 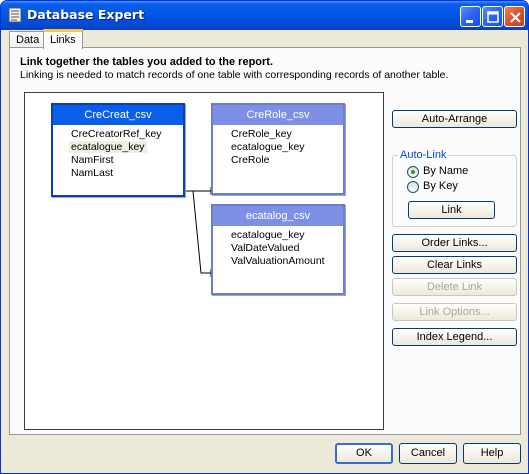 I want to click on table-field: NamLast, so click(x=118, y=173).